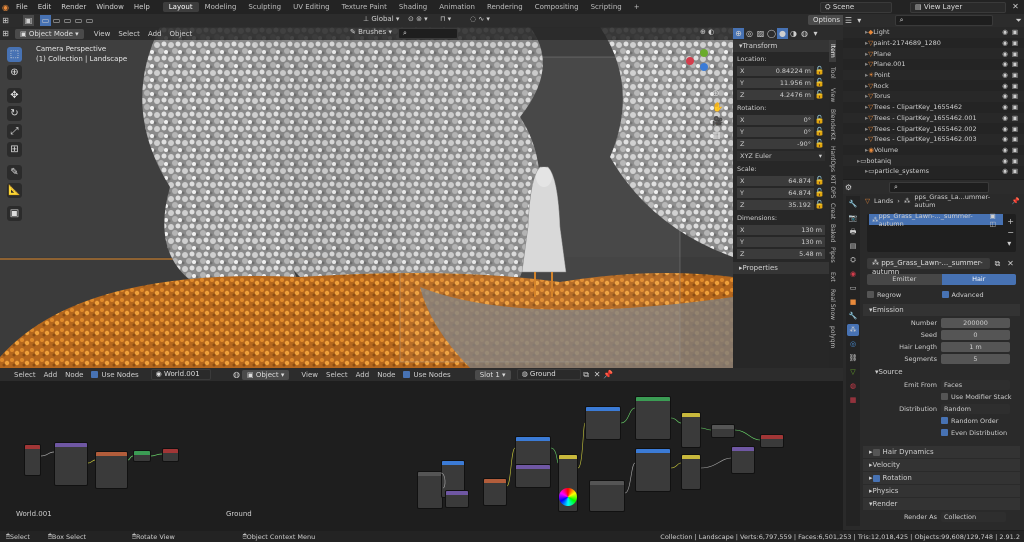 The width and height of the screenshot is (1024, 542). Describe the element at coordinates (14, 149) in the screenshot. I see `transform-tool-icon: ⊞` at that location.